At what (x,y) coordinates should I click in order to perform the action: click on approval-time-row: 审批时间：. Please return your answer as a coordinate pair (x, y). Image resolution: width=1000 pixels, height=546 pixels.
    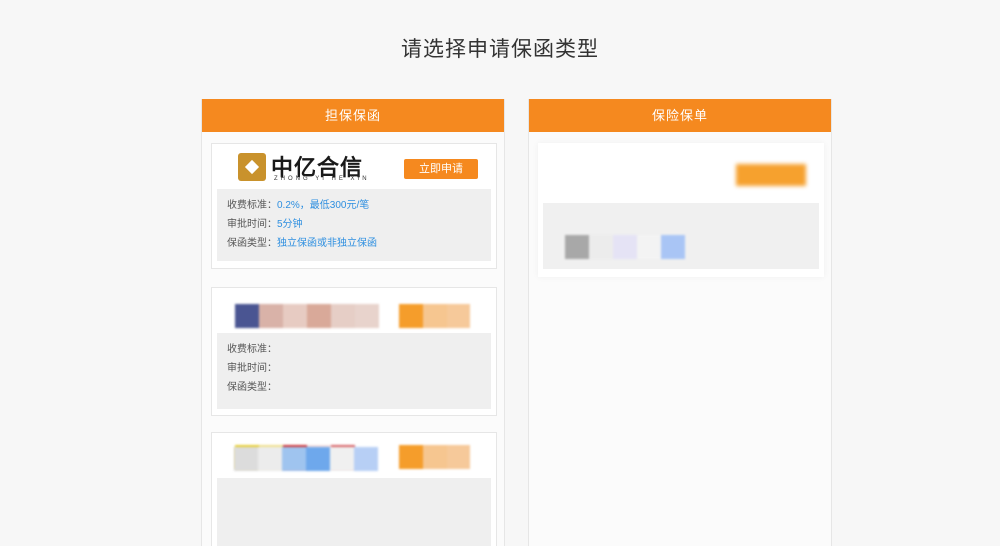
    Looking at the image, I should click on (354, 368).